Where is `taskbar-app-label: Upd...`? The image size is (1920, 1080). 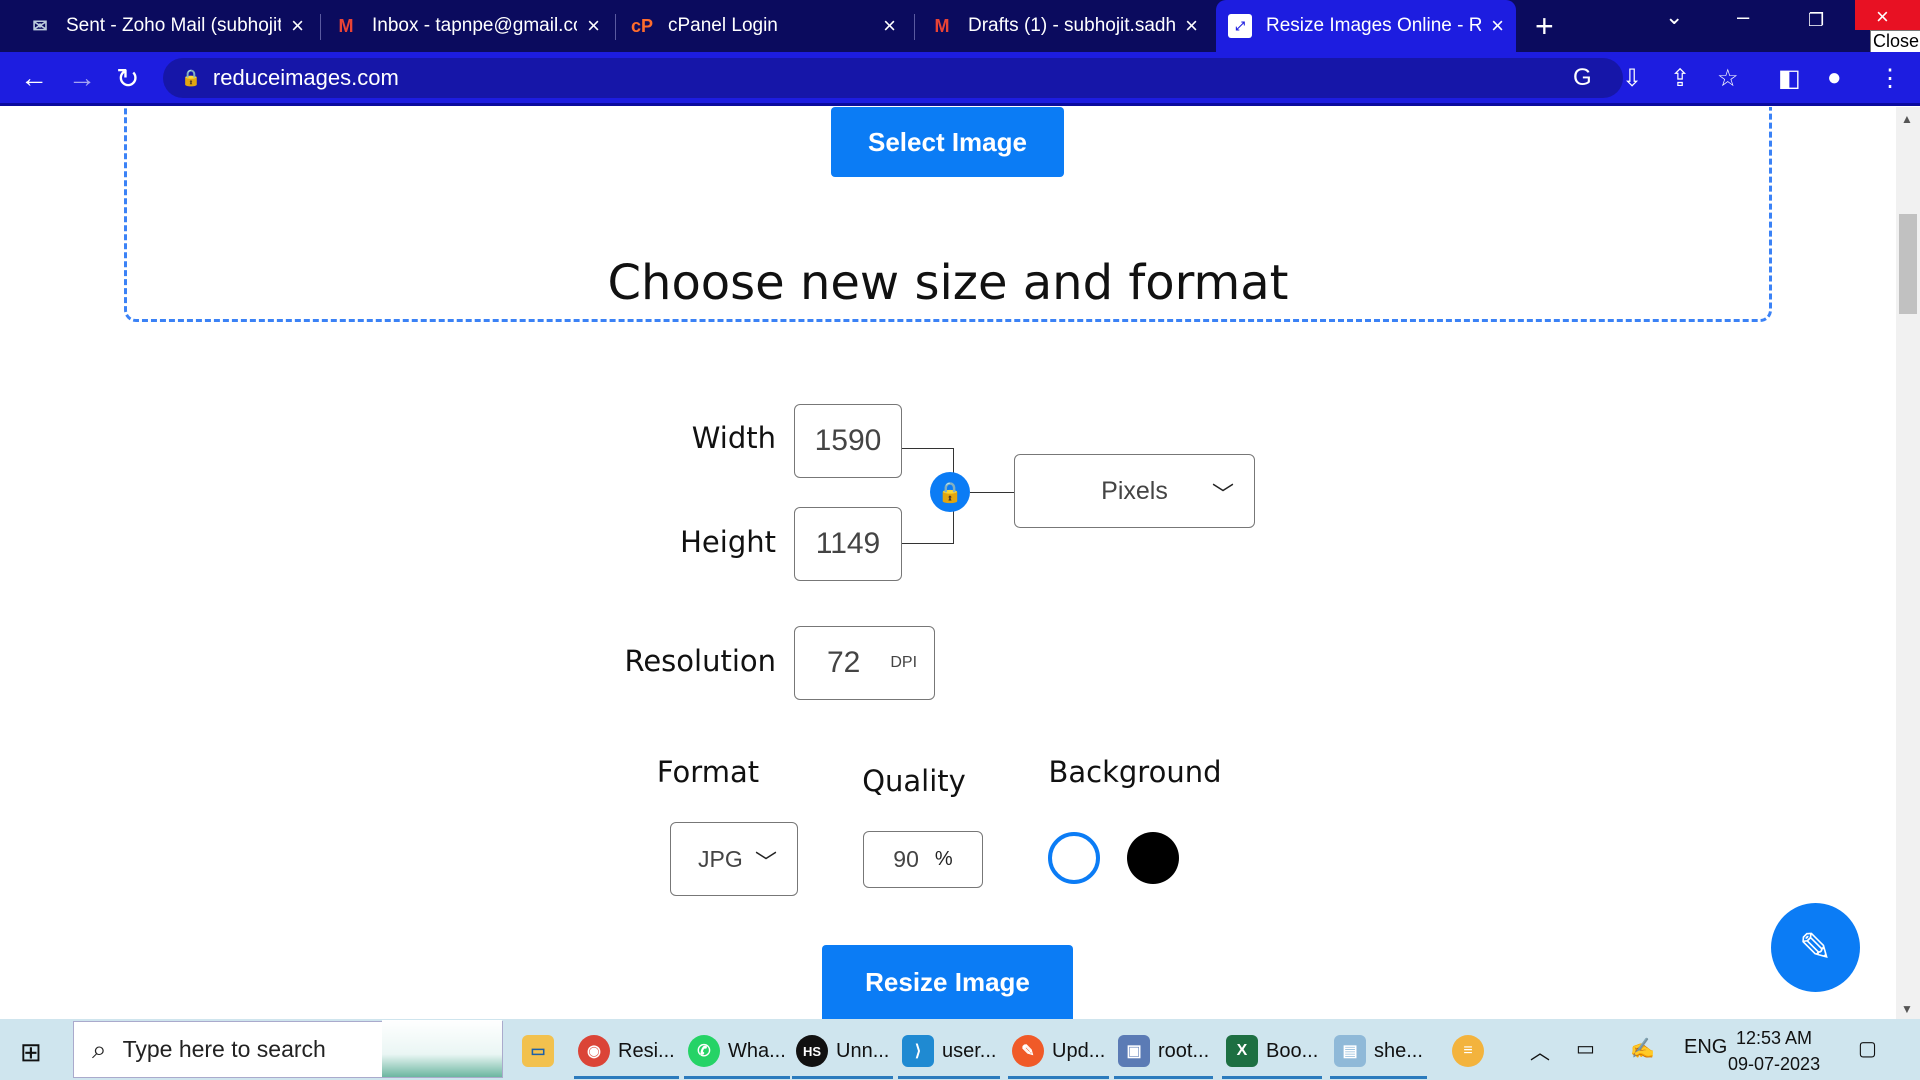 taskbar-app-label: Upd... is located at coordinates (1079, 1050).